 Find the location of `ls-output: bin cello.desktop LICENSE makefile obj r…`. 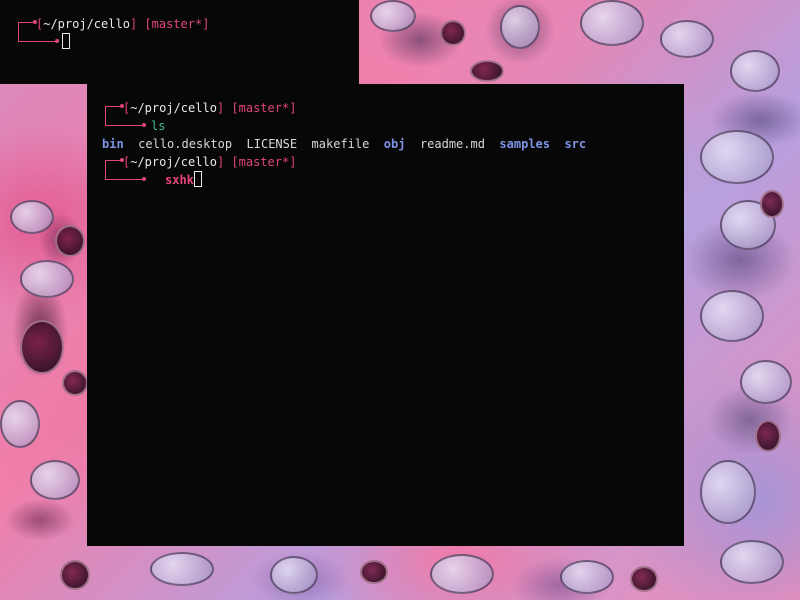

ls-output: bin cello.desktop LICENSE makefile obj r… is located at coordinates (344, 144).